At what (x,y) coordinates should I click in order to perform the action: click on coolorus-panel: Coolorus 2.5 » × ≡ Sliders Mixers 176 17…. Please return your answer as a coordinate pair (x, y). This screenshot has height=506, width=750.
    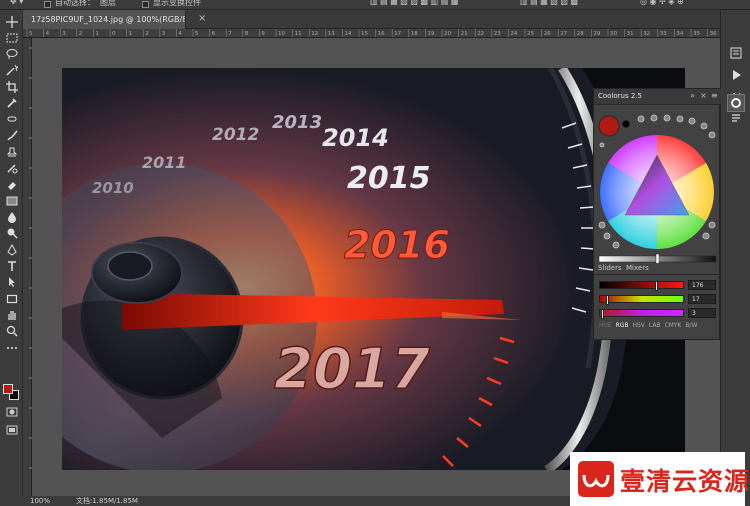
    Looking at the image, I should click on (657, 214).